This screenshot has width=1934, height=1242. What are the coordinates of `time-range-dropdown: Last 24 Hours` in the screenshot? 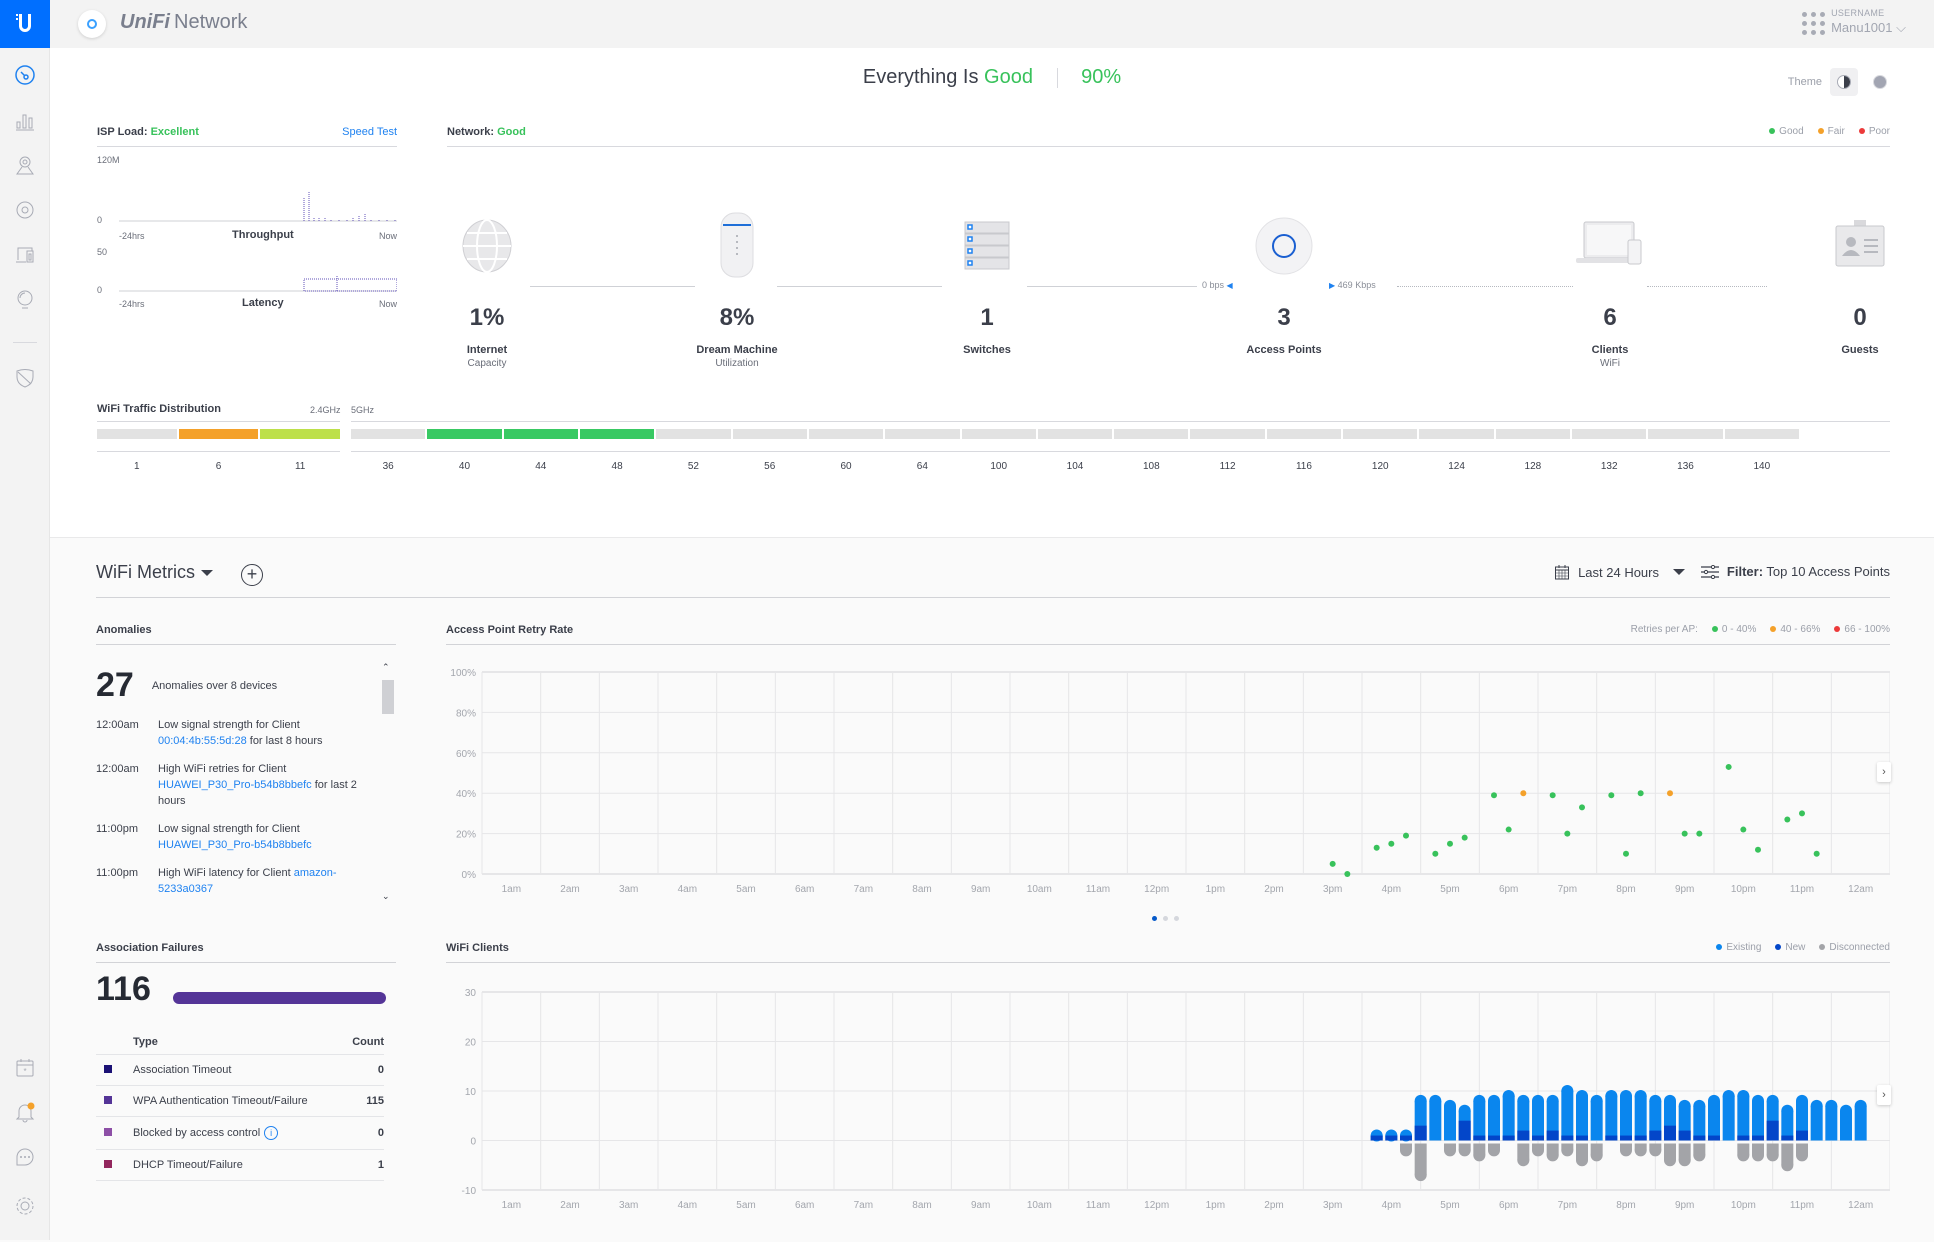 It's located at (1619, 572).